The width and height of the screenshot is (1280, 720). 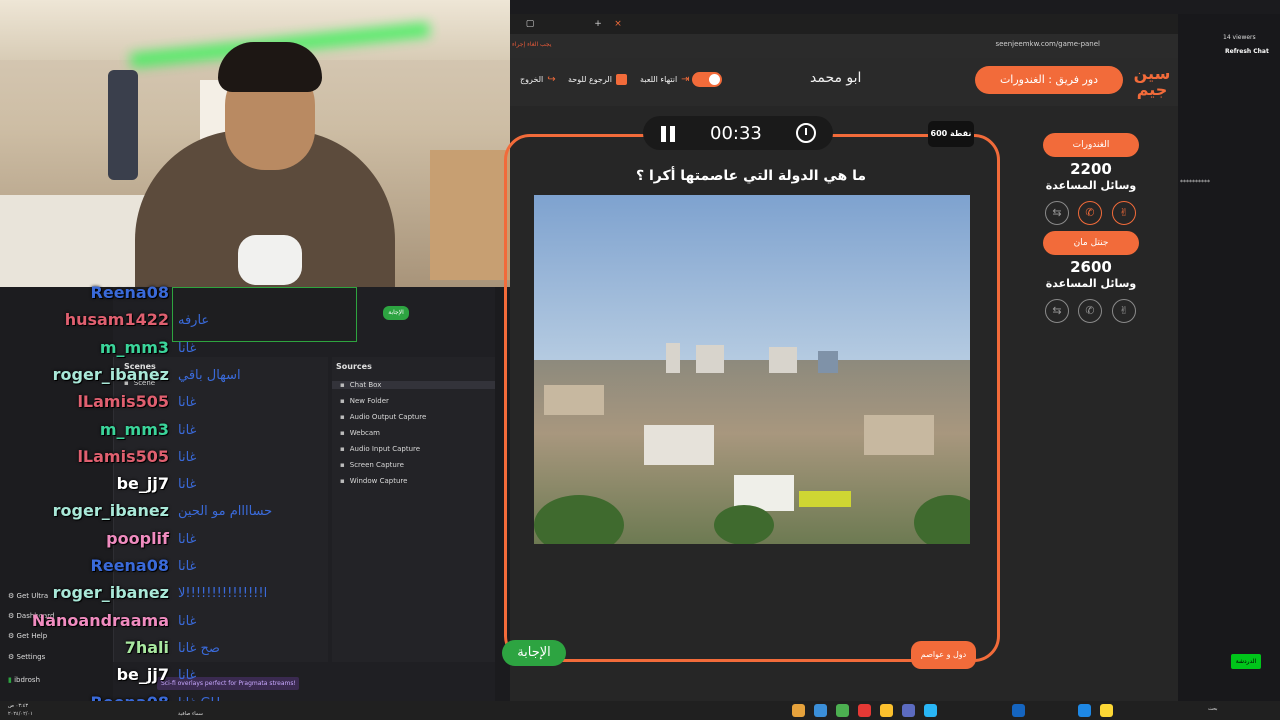 I want to click on outlook-icon, so click(x=1018, y=710).